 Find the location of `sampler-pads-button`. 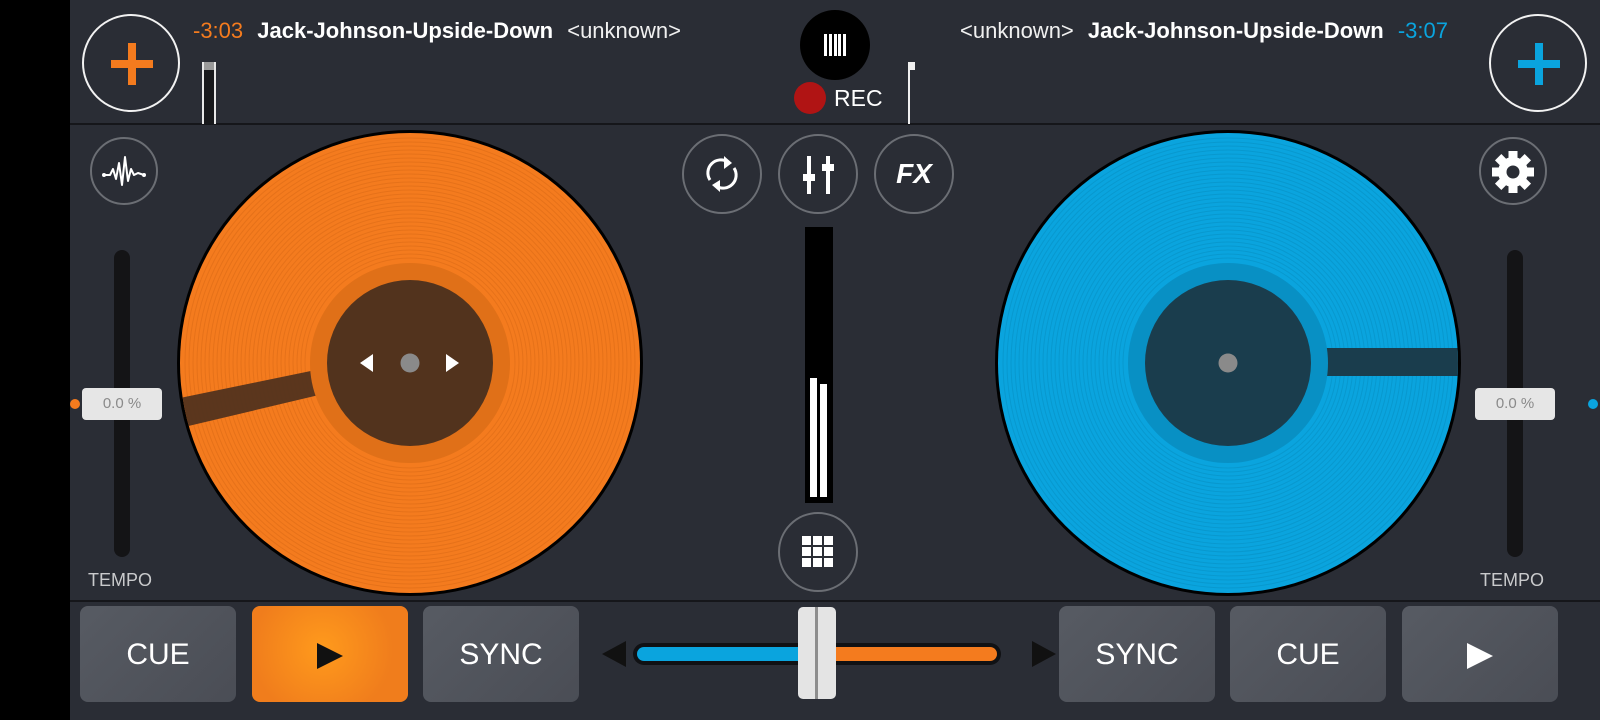

sampler-pads-button is located at coordinates (818, 552).